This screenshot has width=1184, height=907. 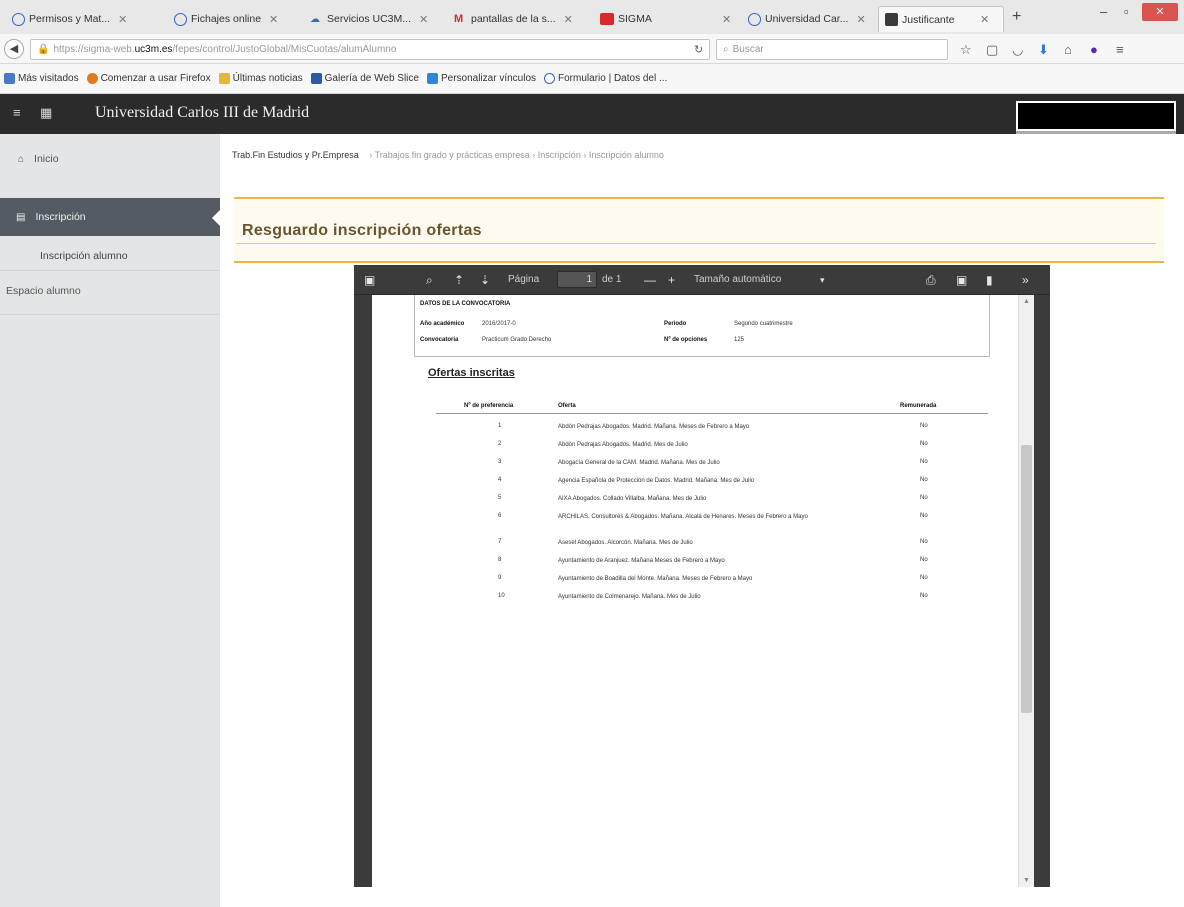 What do you see at coordinates (153, 49) in the screenshot?
I see `url-domain: uc3m.es` at bounding box center [153, 49].